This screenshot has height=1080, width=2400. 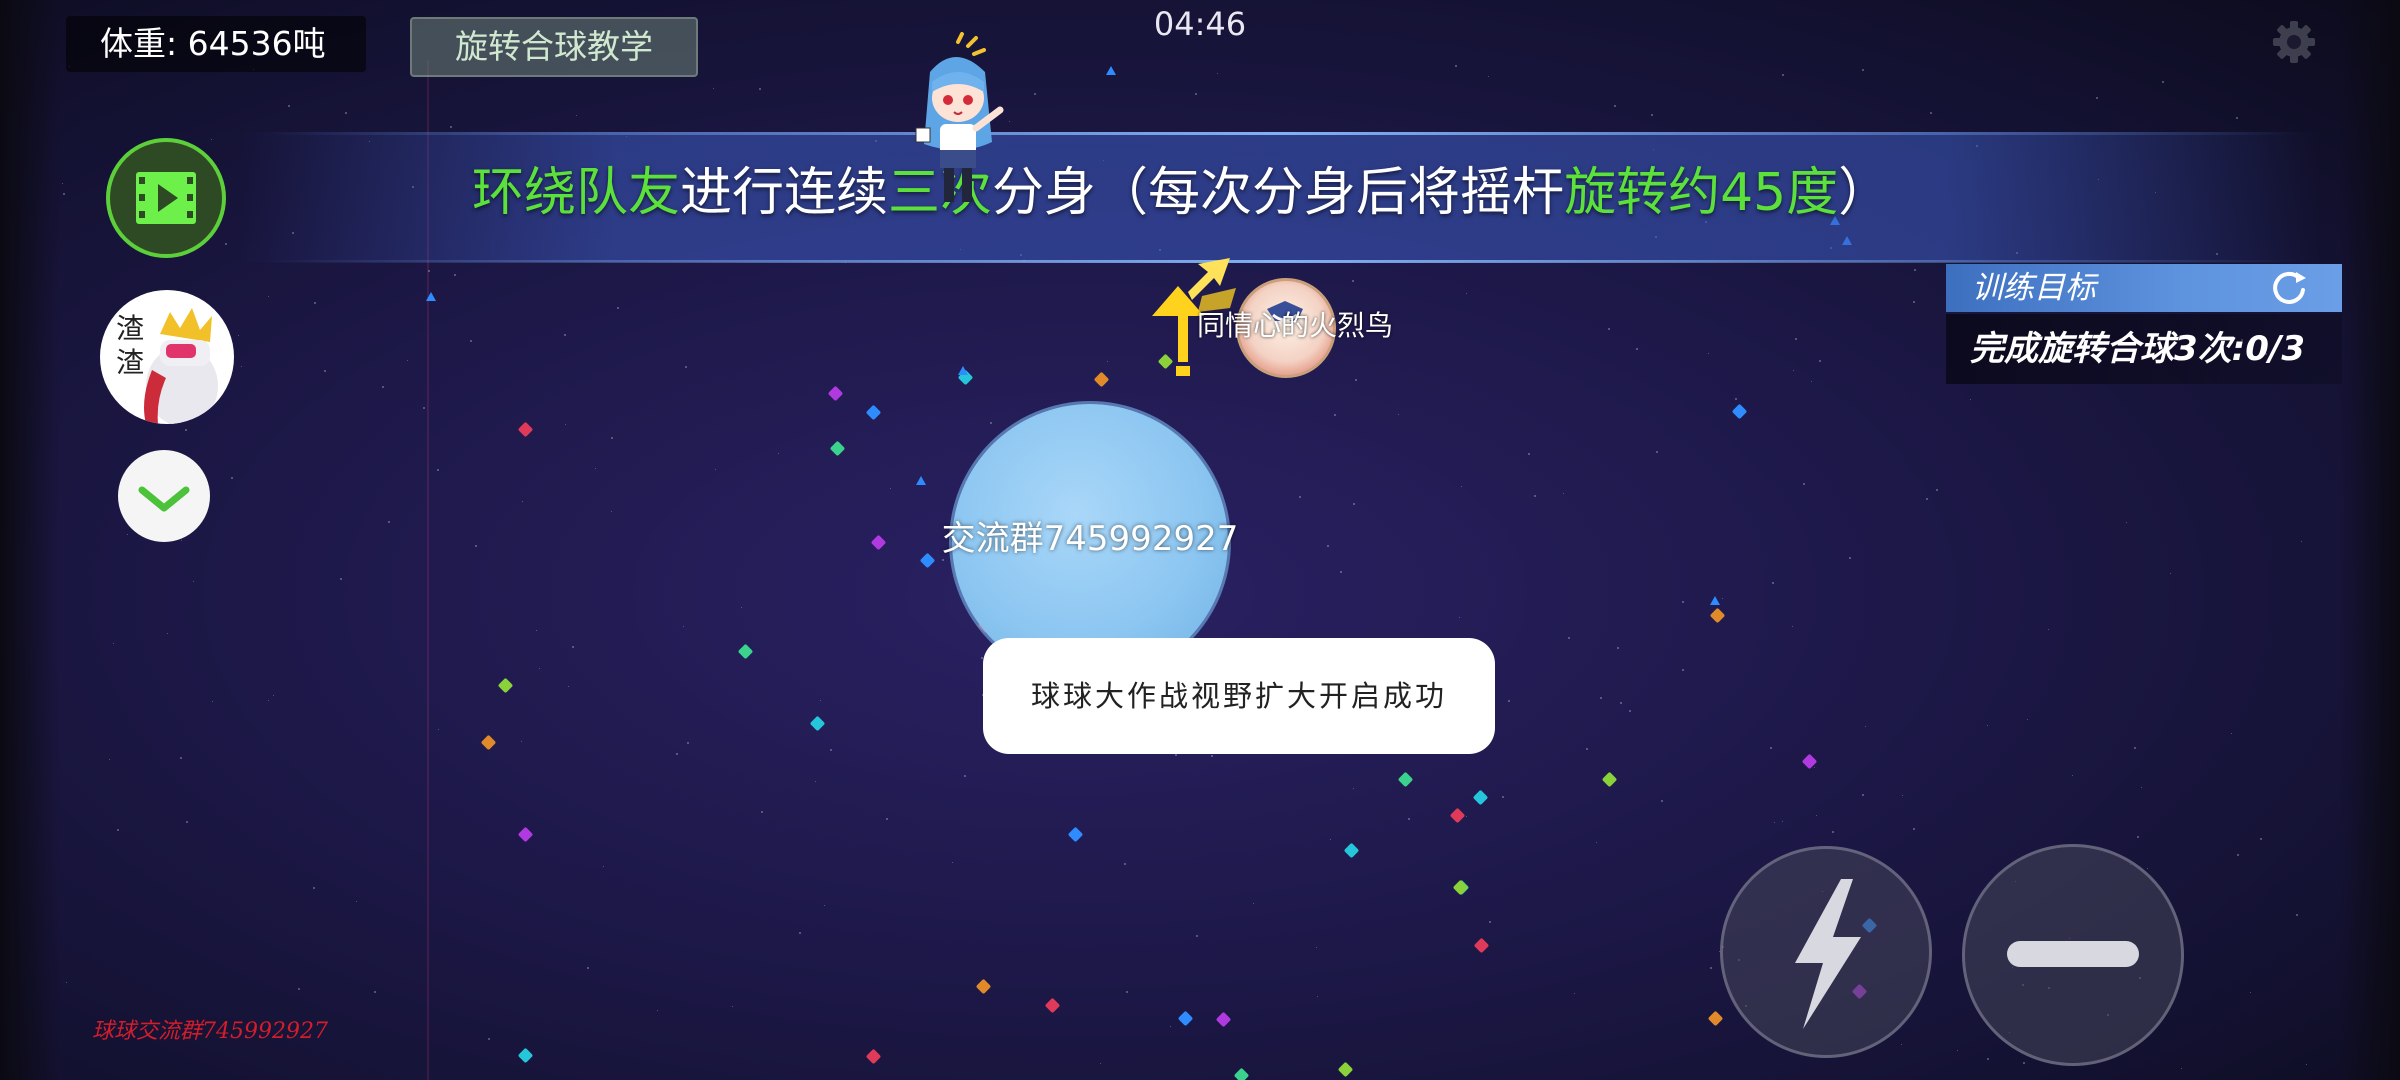 What do you see at coordinates (164, 499) in the screenshot?
I see `chevron-down-icon` at bounding box center [164, 499].